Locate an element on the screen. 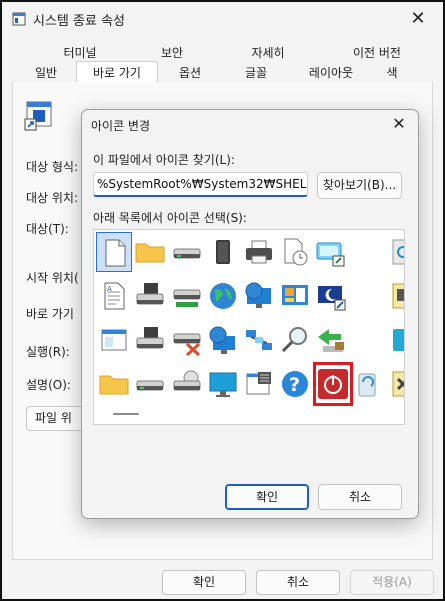  select-icon-label: 아래 목록에서 아이콘 선택(S): is located at coordinates (170, 218).